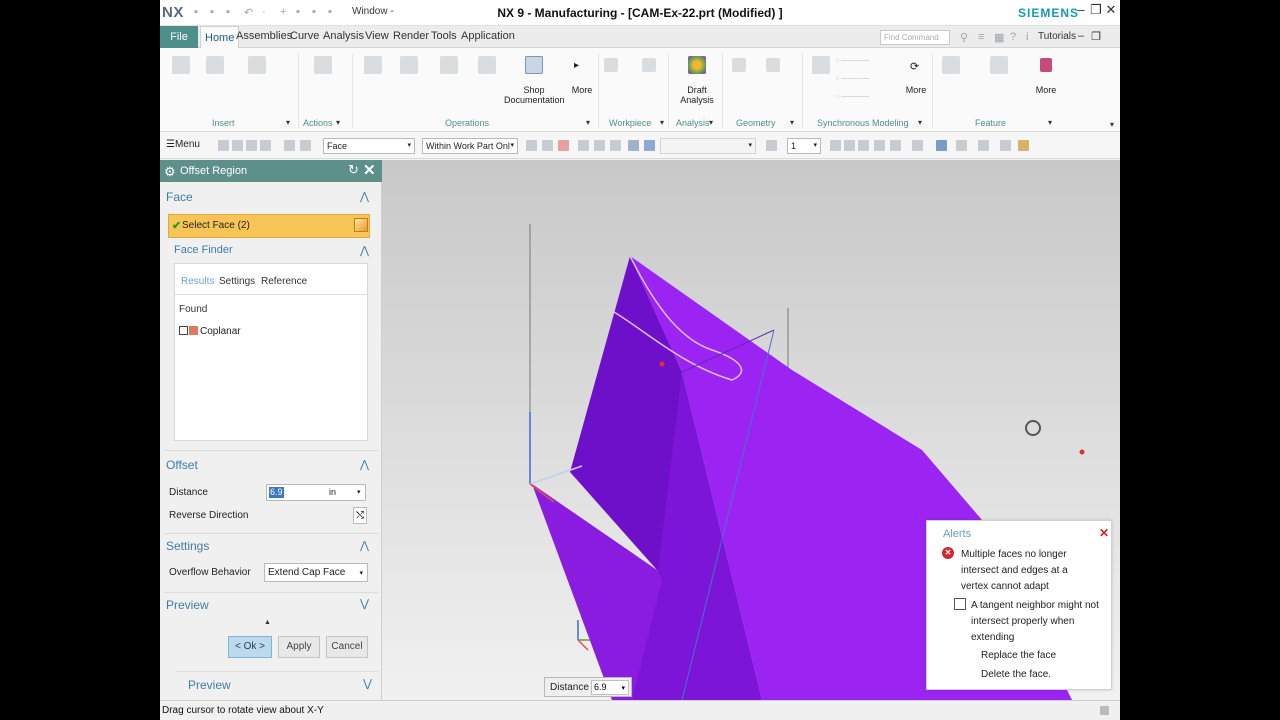 The width and height of the screenshot is (1280, 720). I want to click on actions-icon, so click(323, 65).